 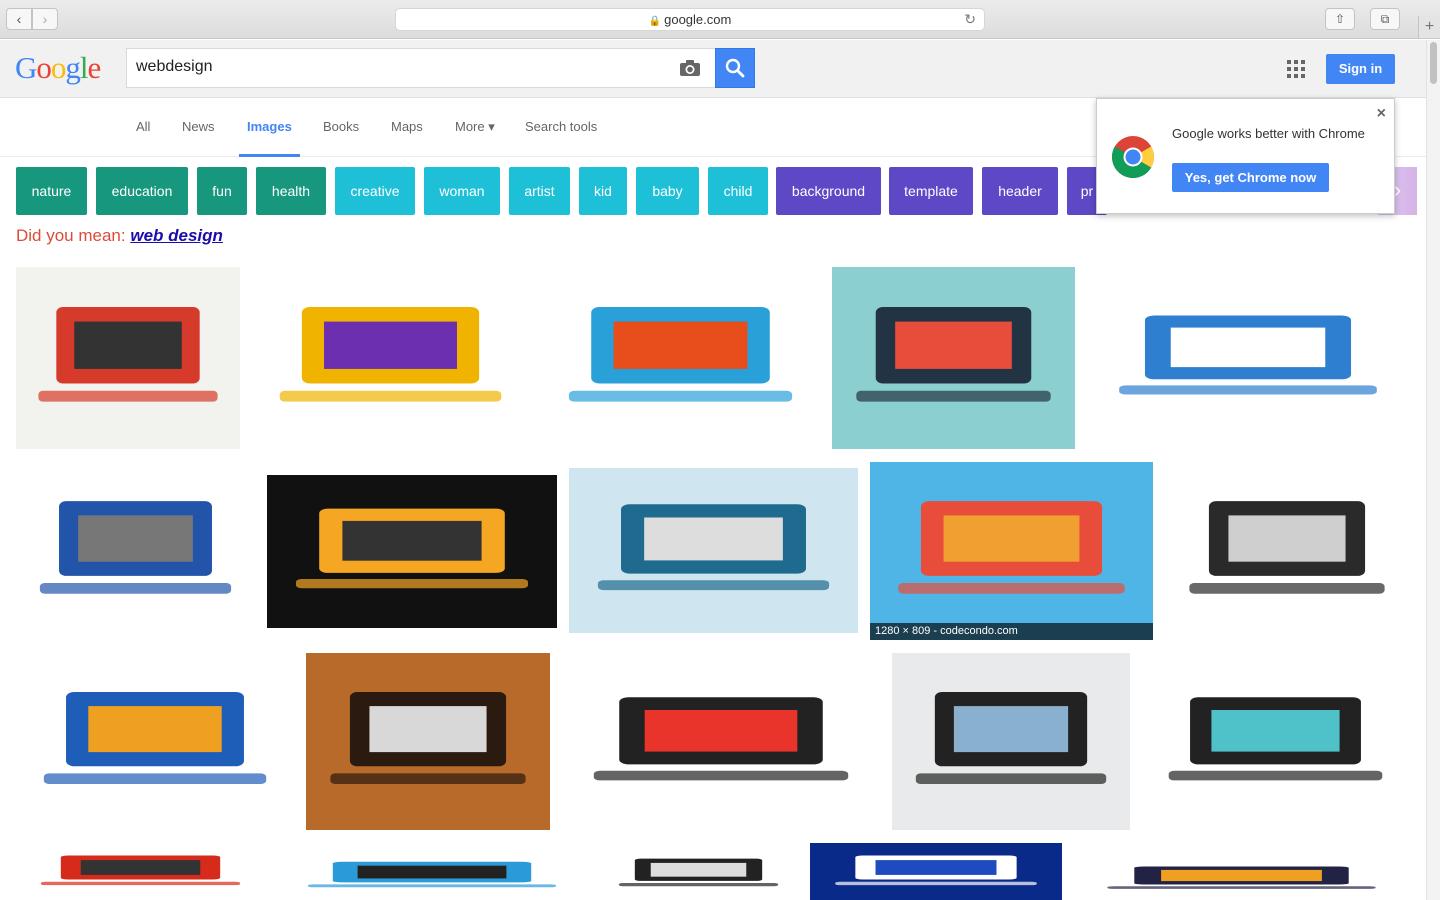 What do you see at coordinates (1268, 133) in the screenshot?
I see `promo-text: Google works better with Chrome` at bounding box center [1268, 133].